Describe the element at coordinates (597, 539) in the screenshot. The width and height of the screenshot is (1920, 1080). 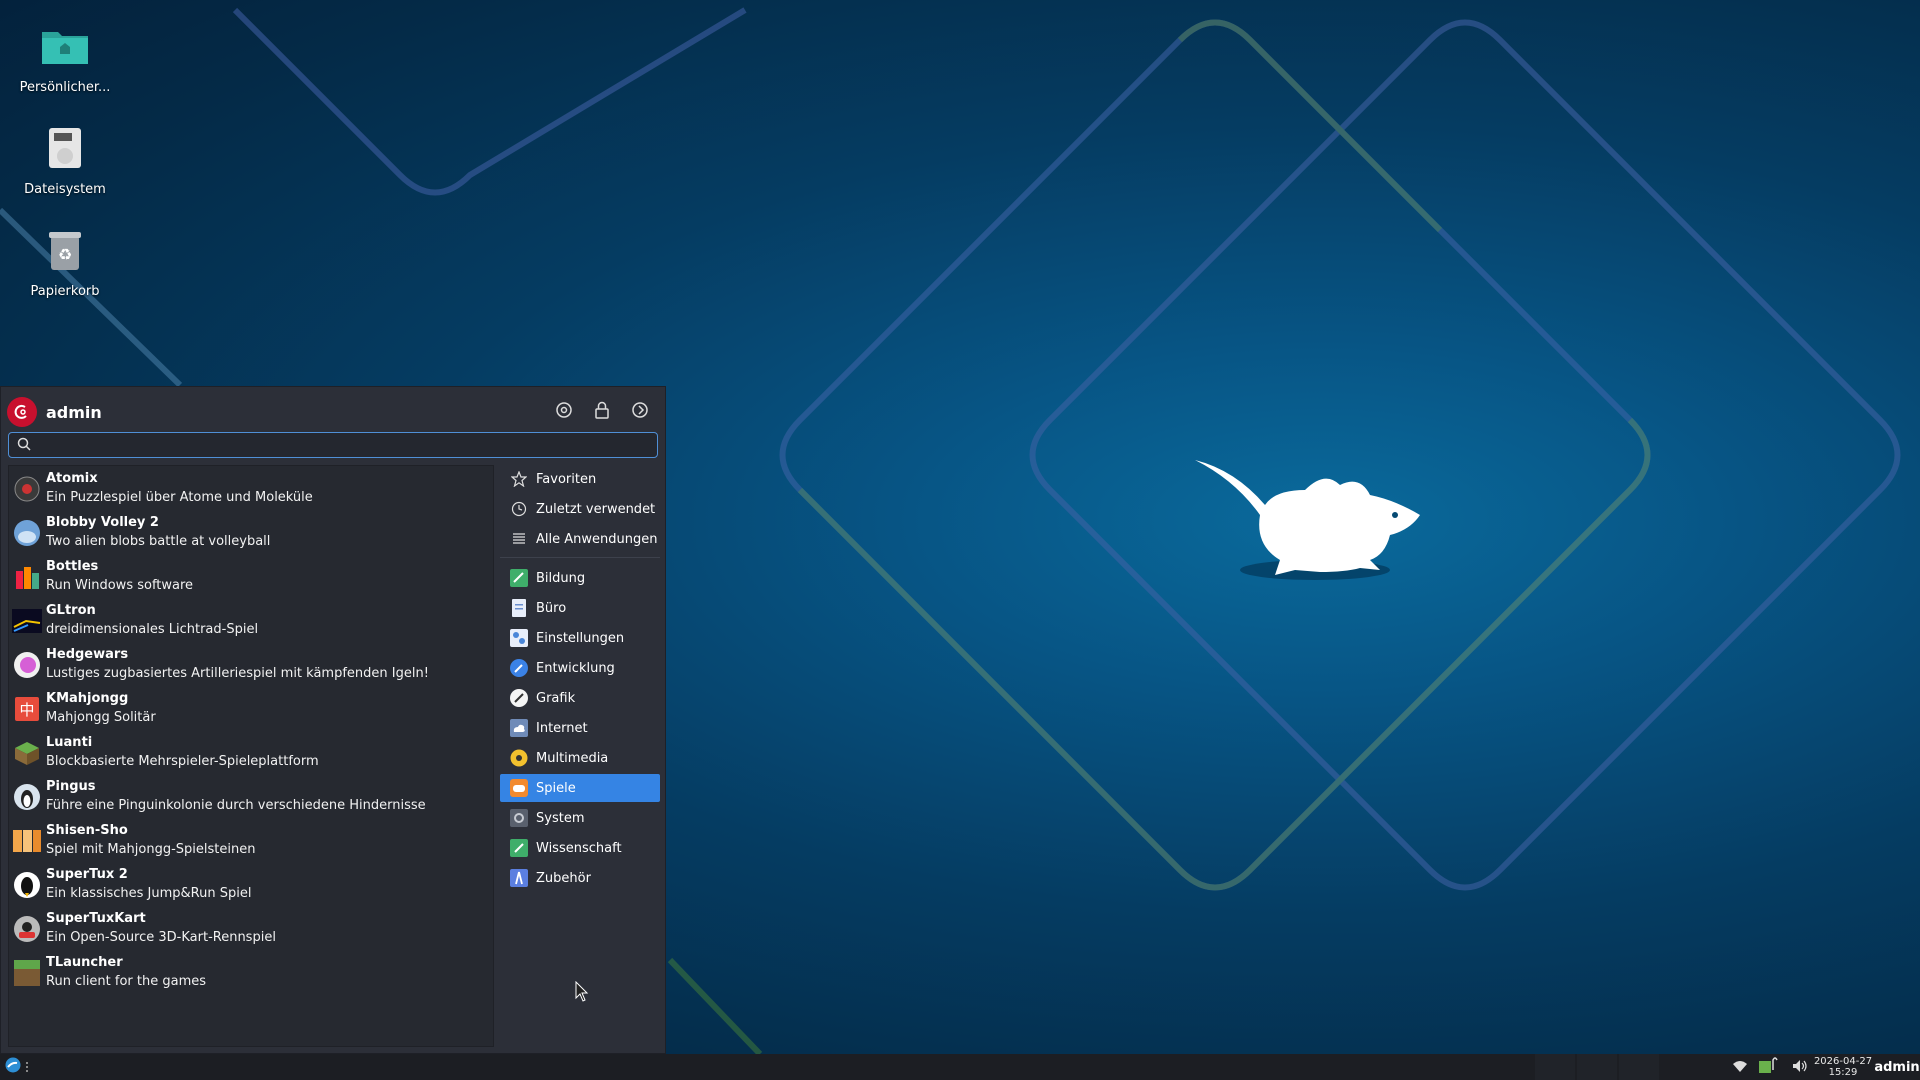
I see `category-label: Alle Anwendungen` at that location.